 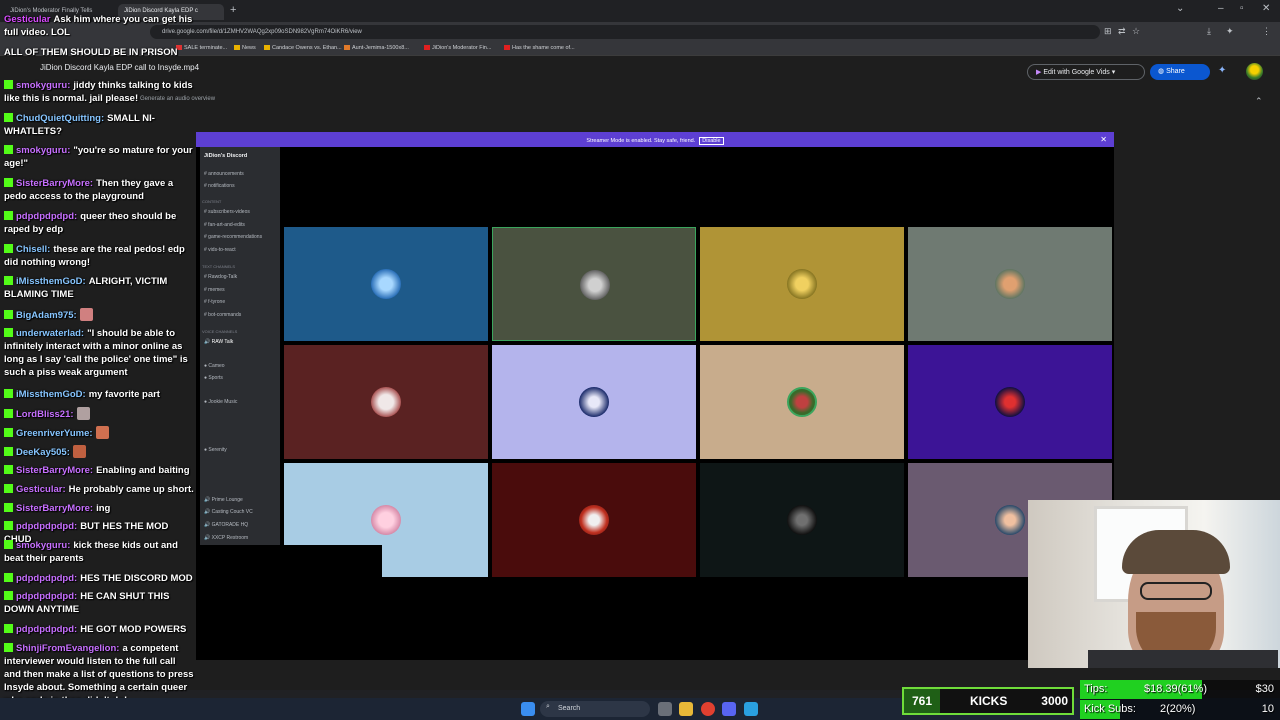 I want to click on share-button: ◍ Share, so click(x=1180, y=72).